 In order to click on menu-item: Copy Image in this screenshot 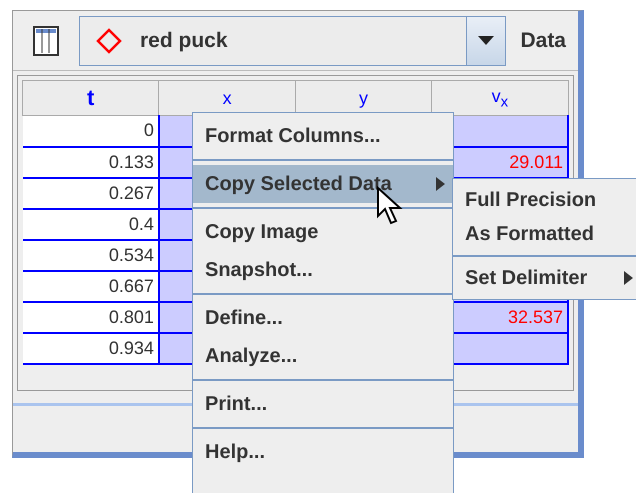, I will do `click(323, 232)`.